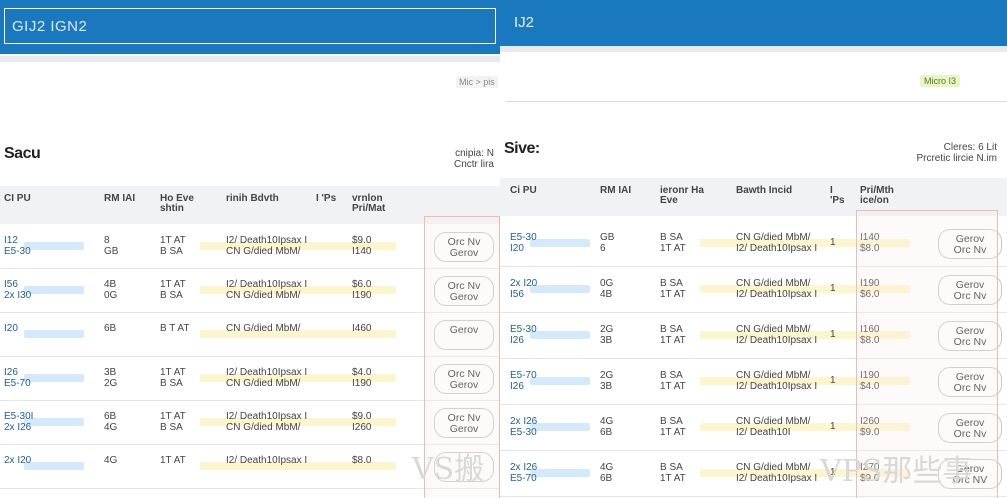  Describe the element at coordinates (362, 372) in the screenshot. I see `price-cell: $4.0` at that location.